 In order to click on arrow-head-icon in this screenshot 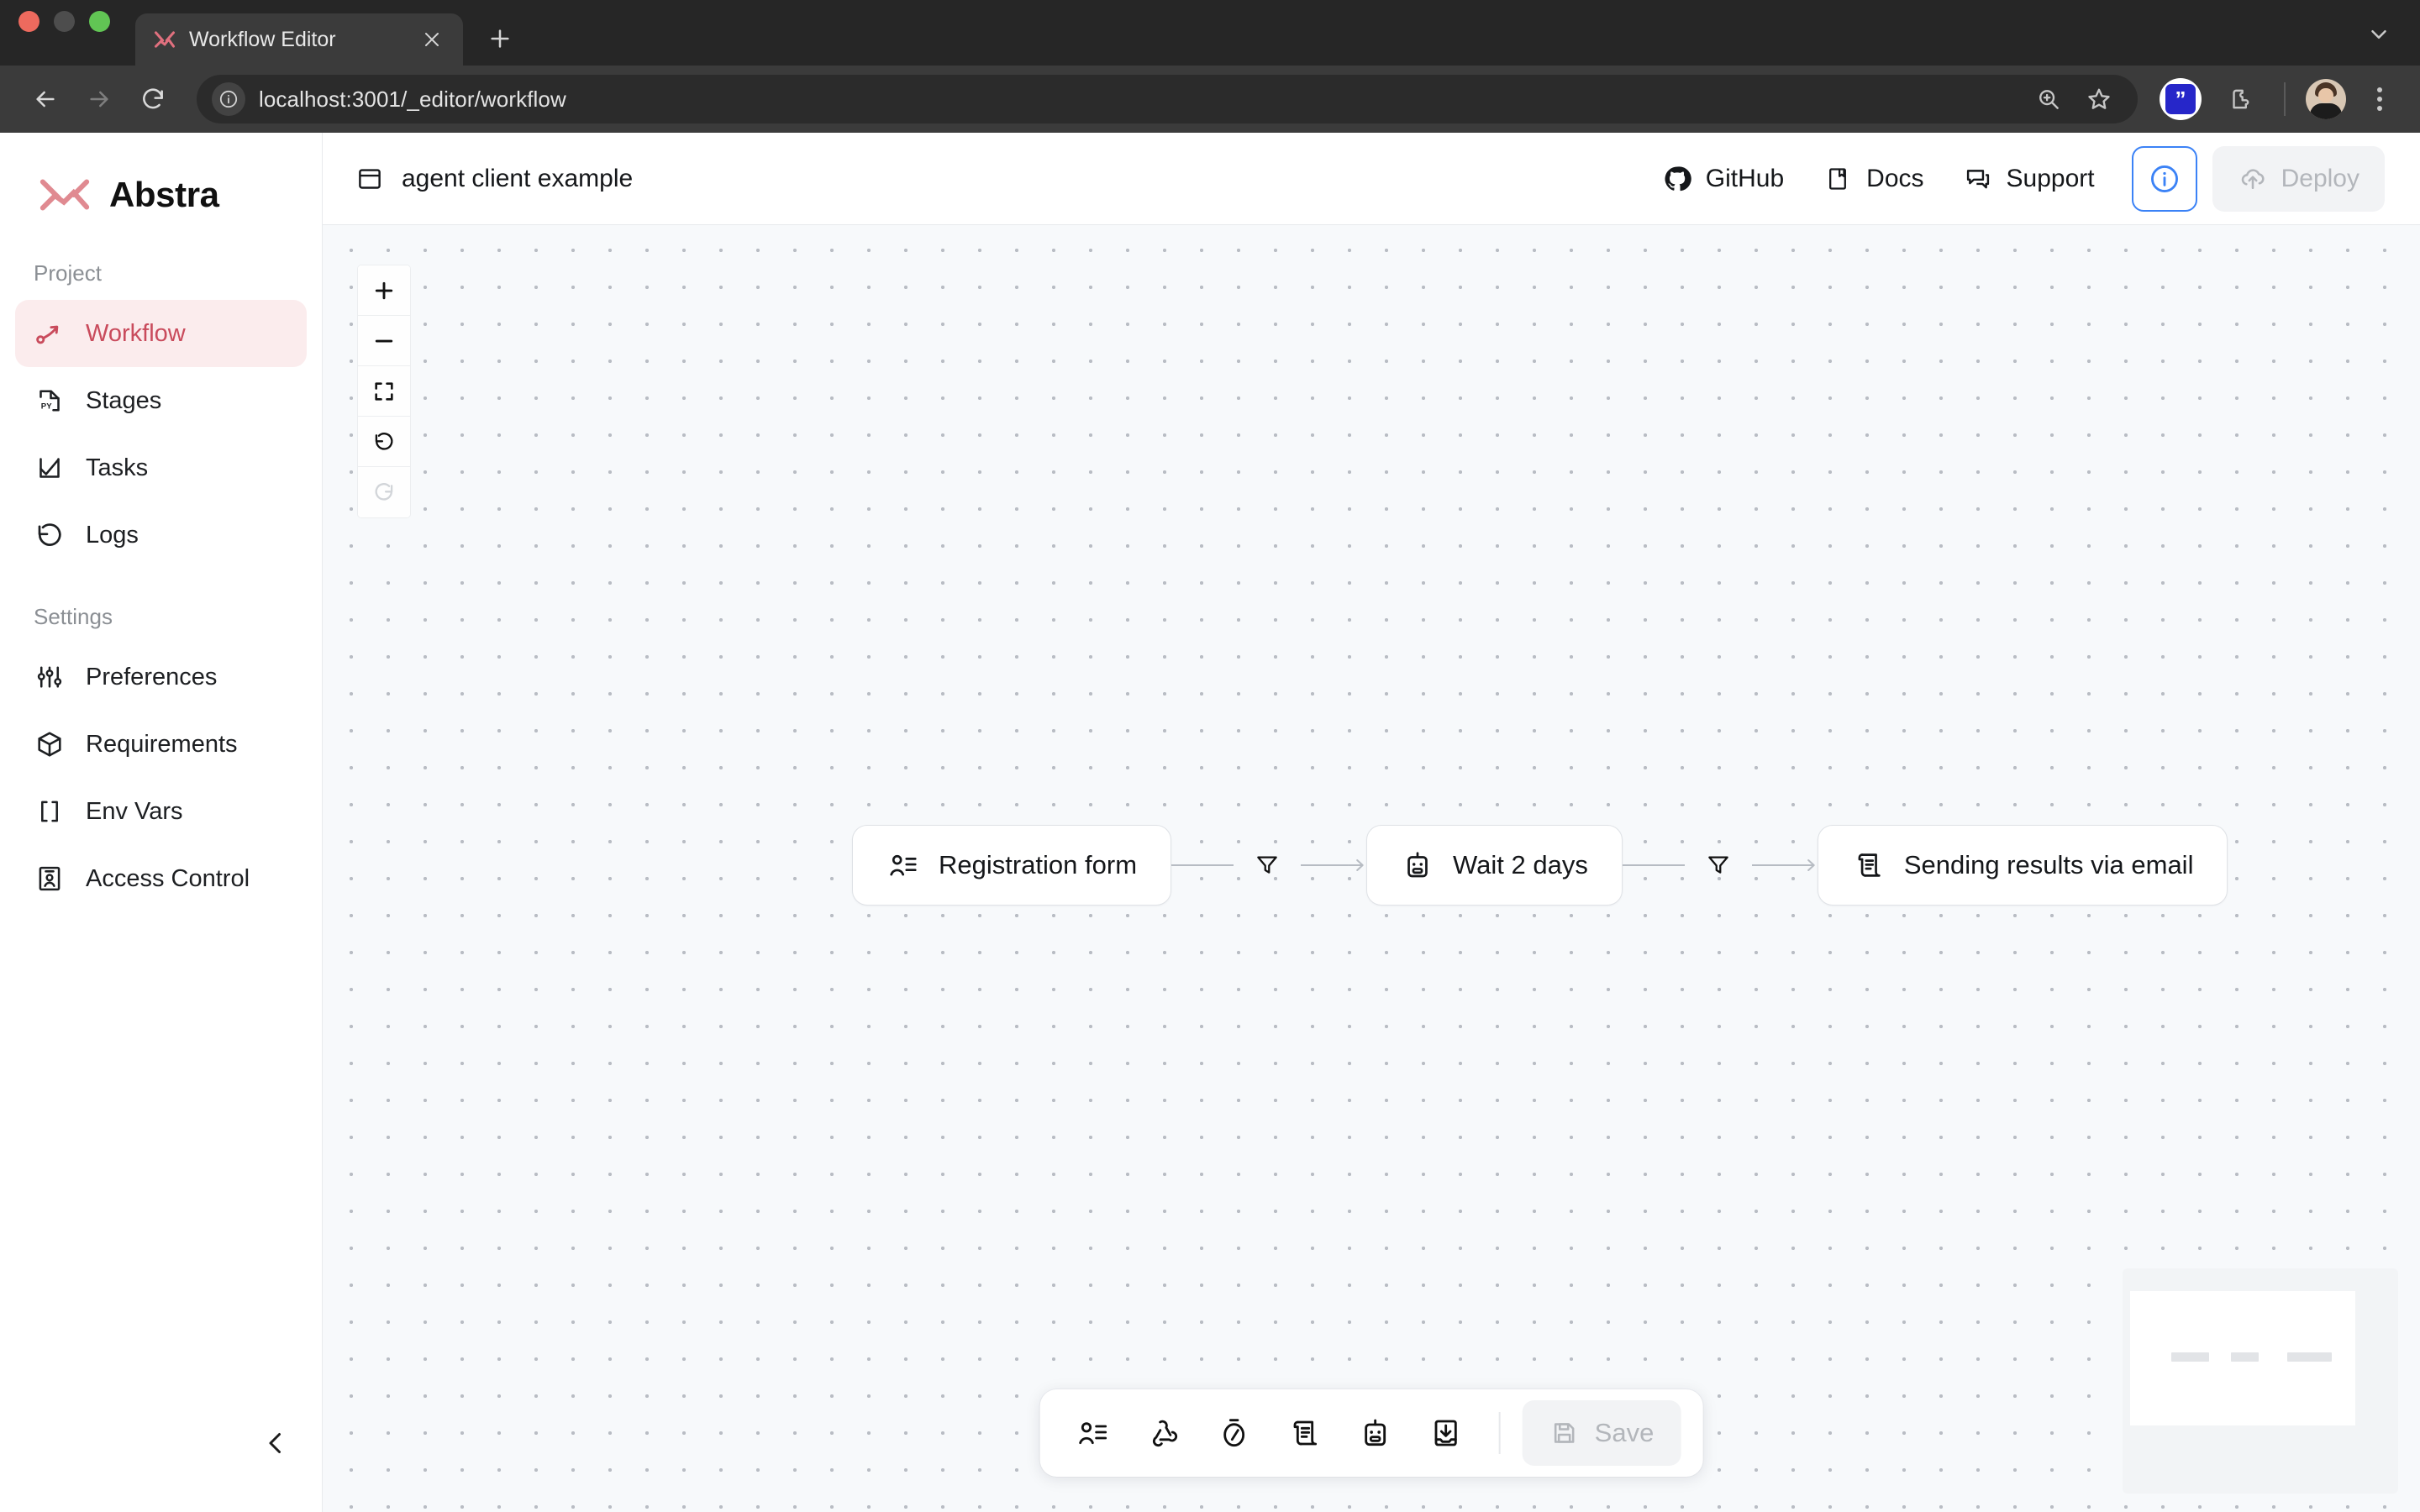, I will do `click(1355, 865)`.